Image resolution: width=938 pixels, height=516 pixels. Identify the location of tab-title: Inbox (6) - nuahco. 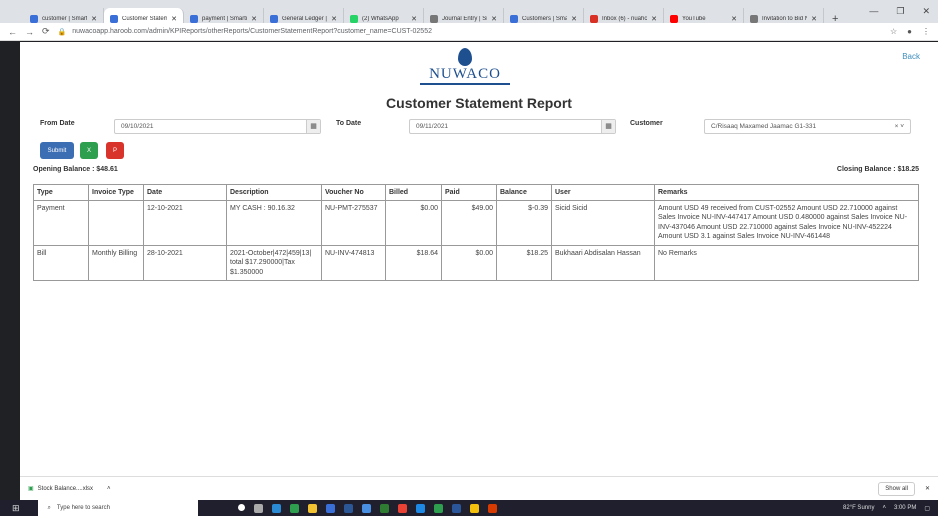
(625, 19).